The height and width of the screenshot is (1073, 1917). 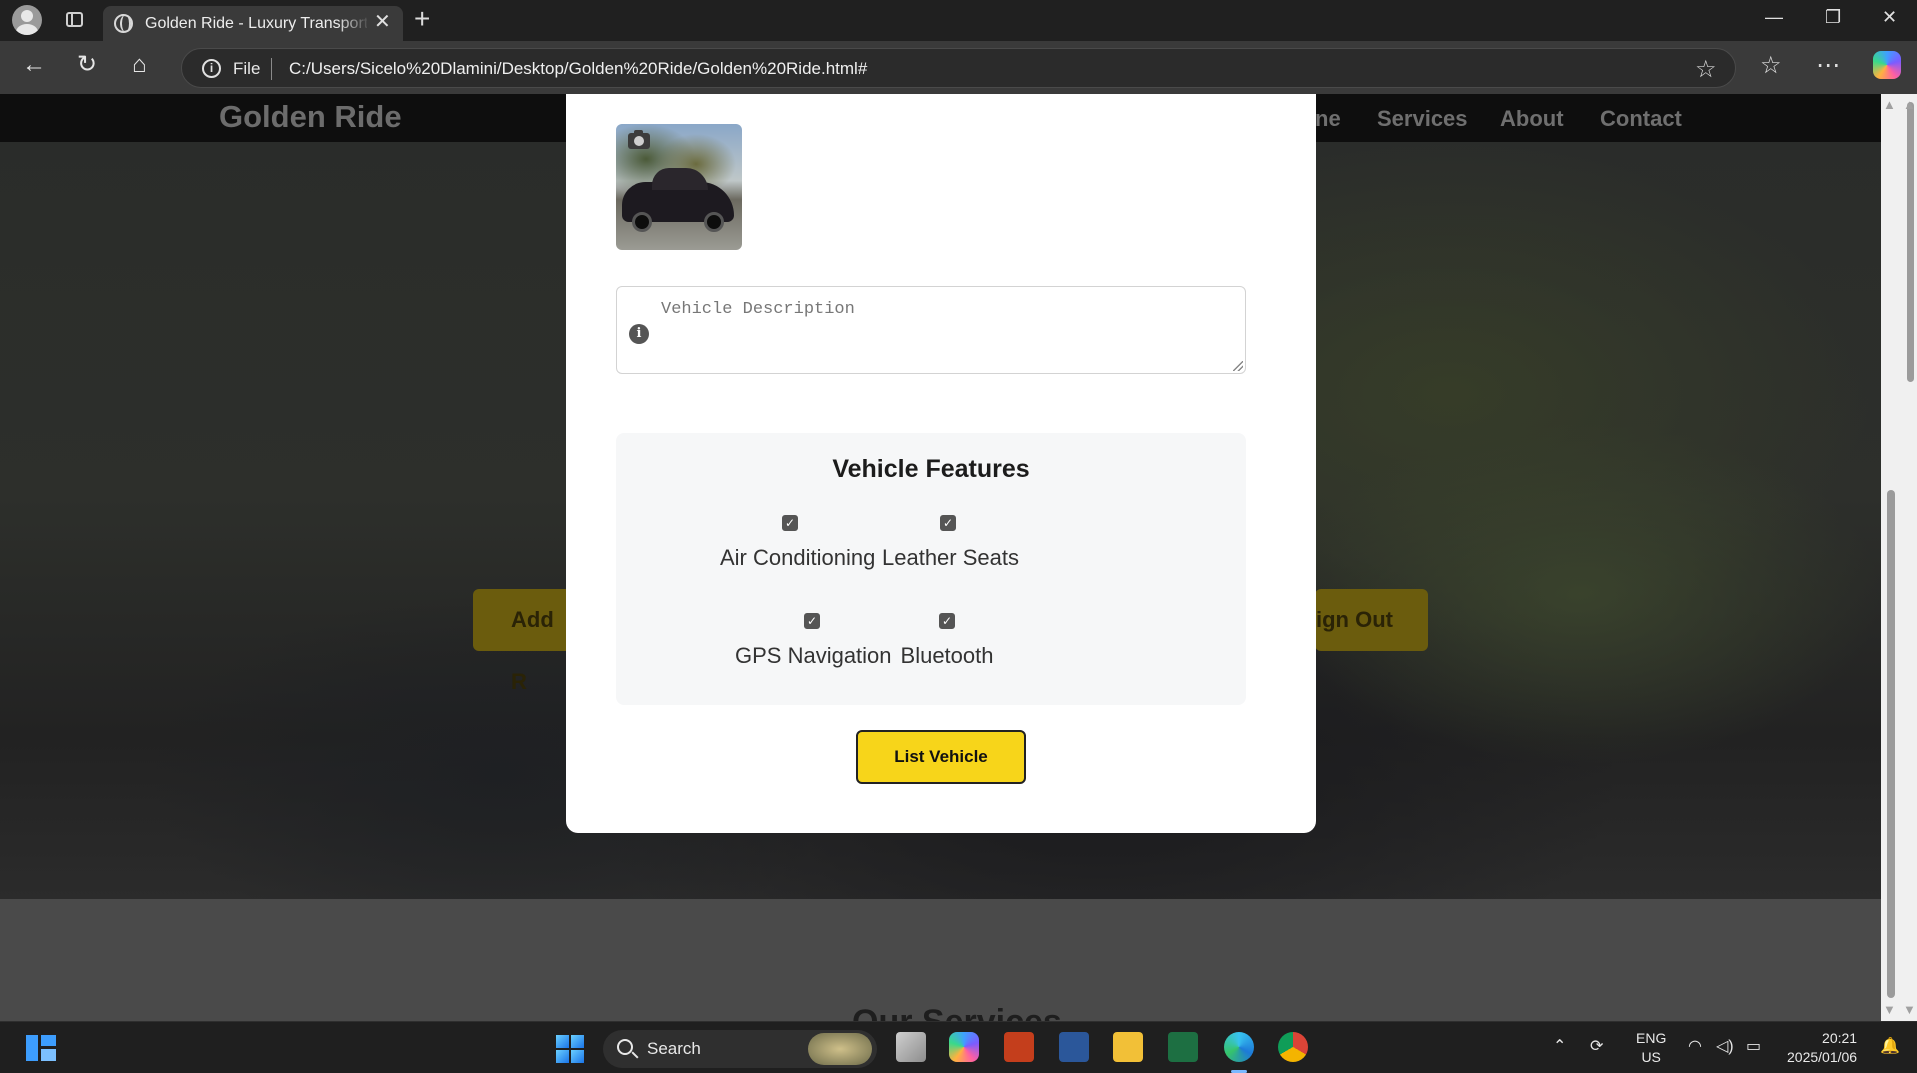 I want to click on camera-icon, so click(x=639, y=139).